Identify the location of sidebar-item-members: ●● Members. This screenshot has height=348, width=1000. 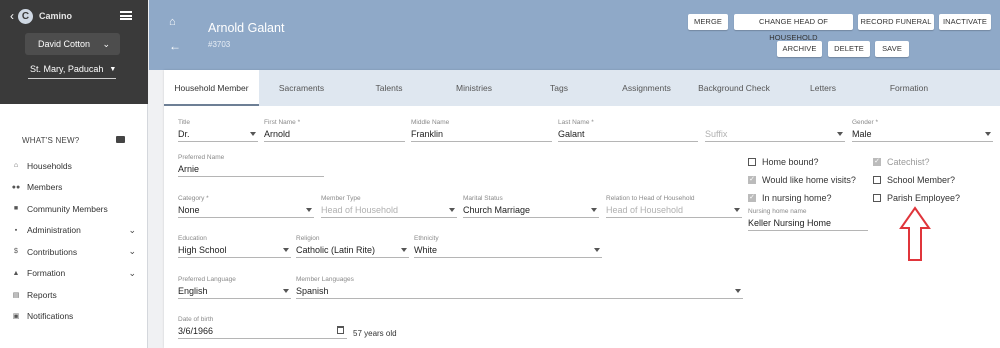
(74, 188).